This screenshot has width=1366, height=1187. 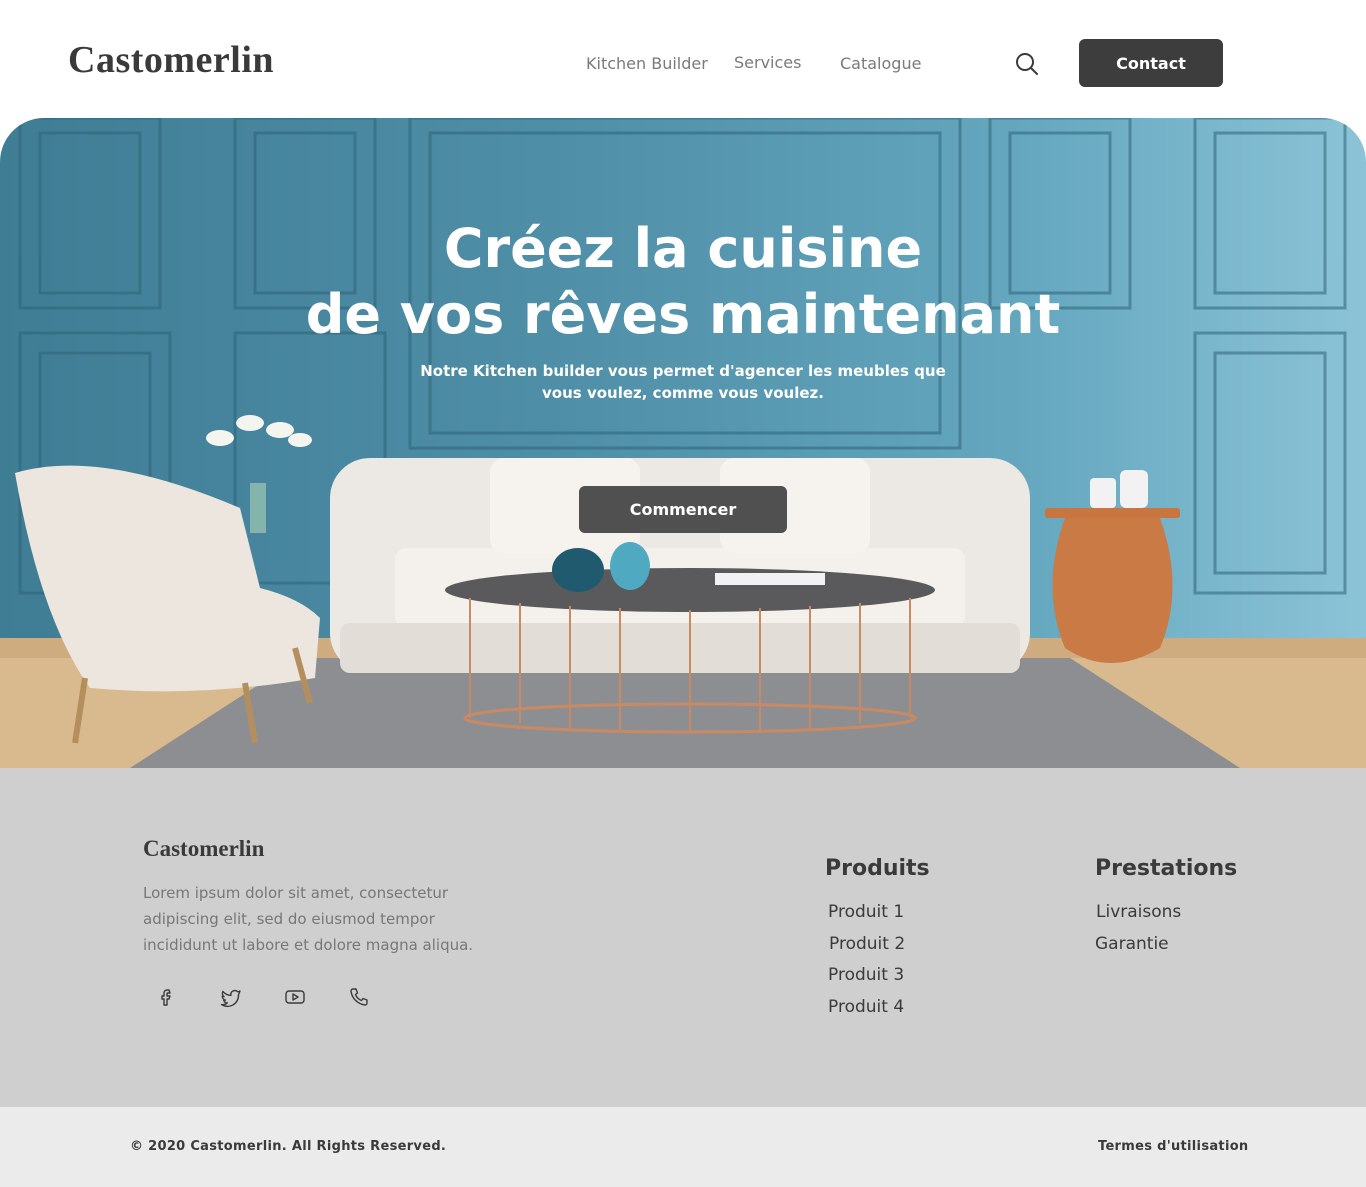 What do you see at coordinates (866, 1007) in the screenshot?
I see `footer-link-produit-4: Produit 4` at bounding box center [866, 1007].